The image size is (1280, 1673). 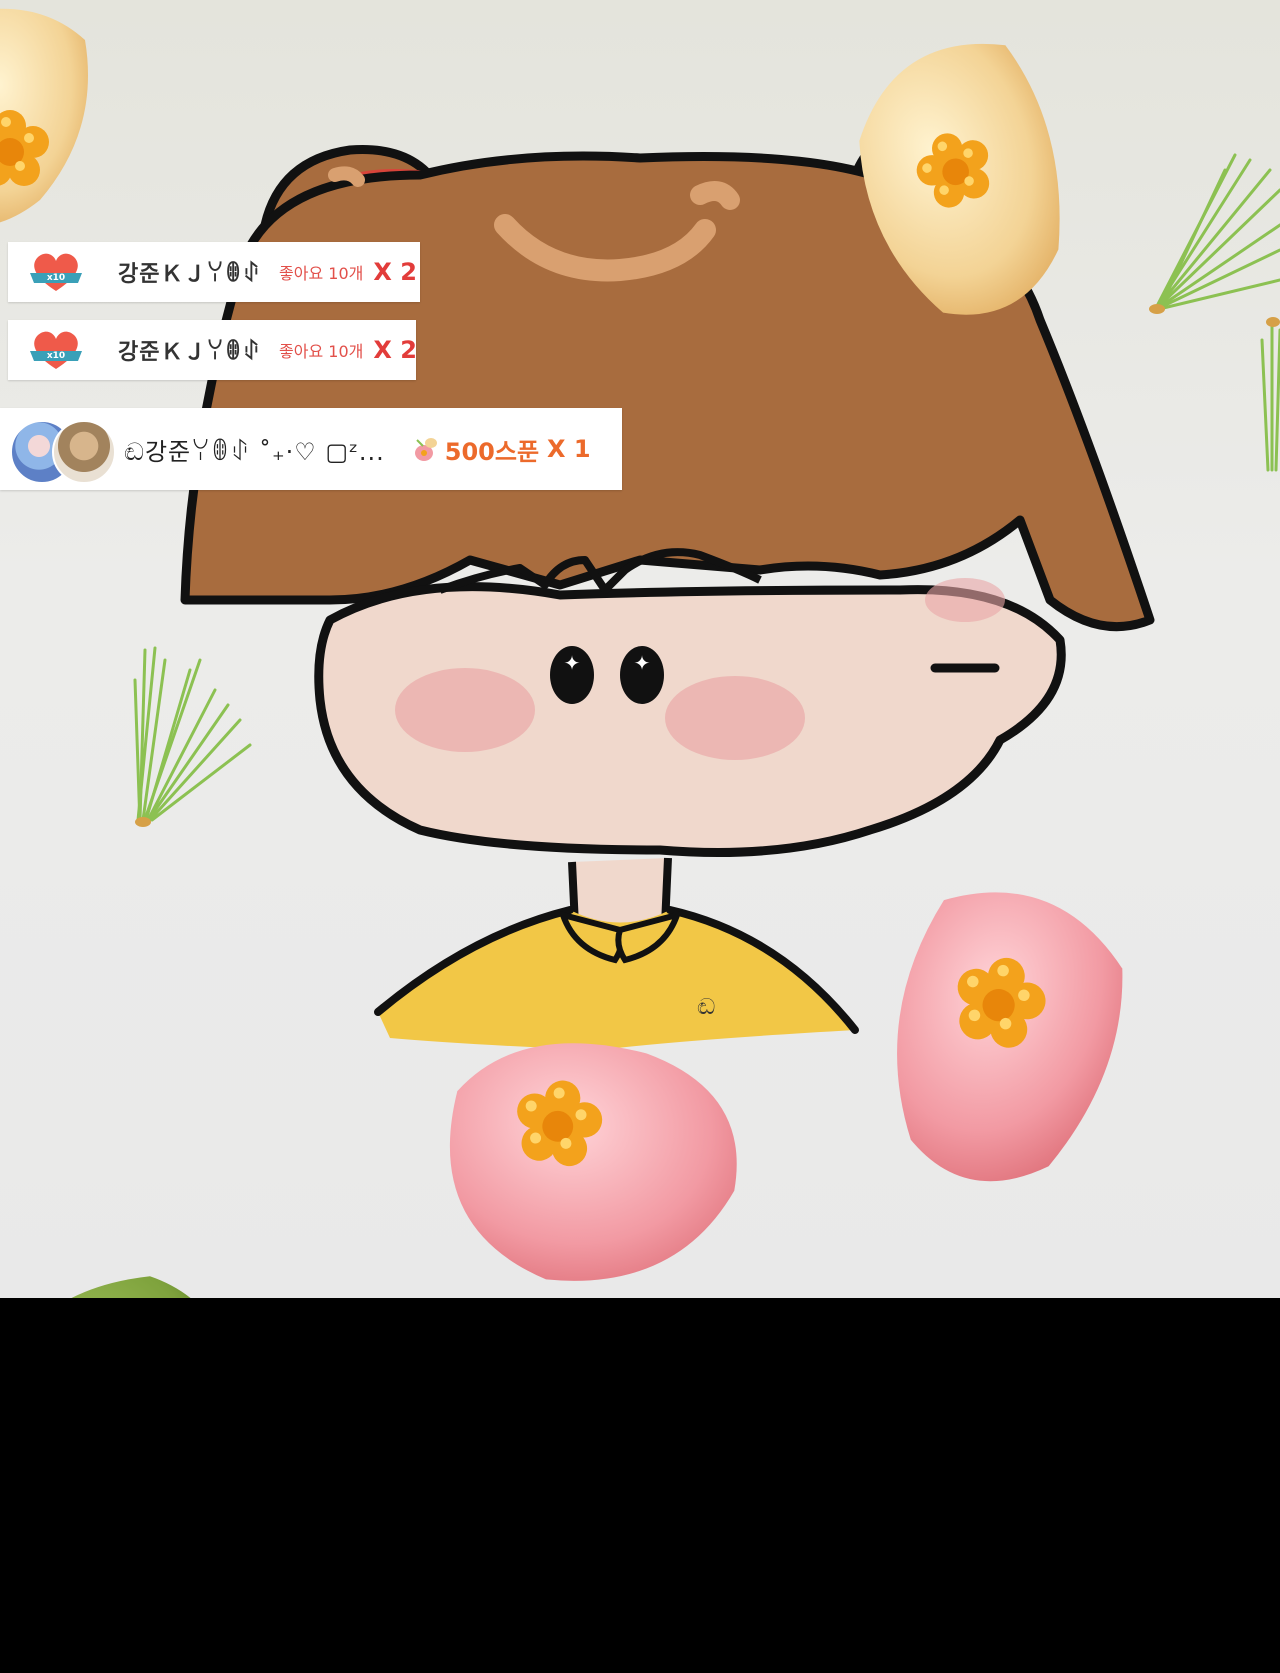 What do you see at coordinates (1010, 1037) in the screenshot?
I see `rice-cake-pink-right` at bounding box center [1010, 1037].